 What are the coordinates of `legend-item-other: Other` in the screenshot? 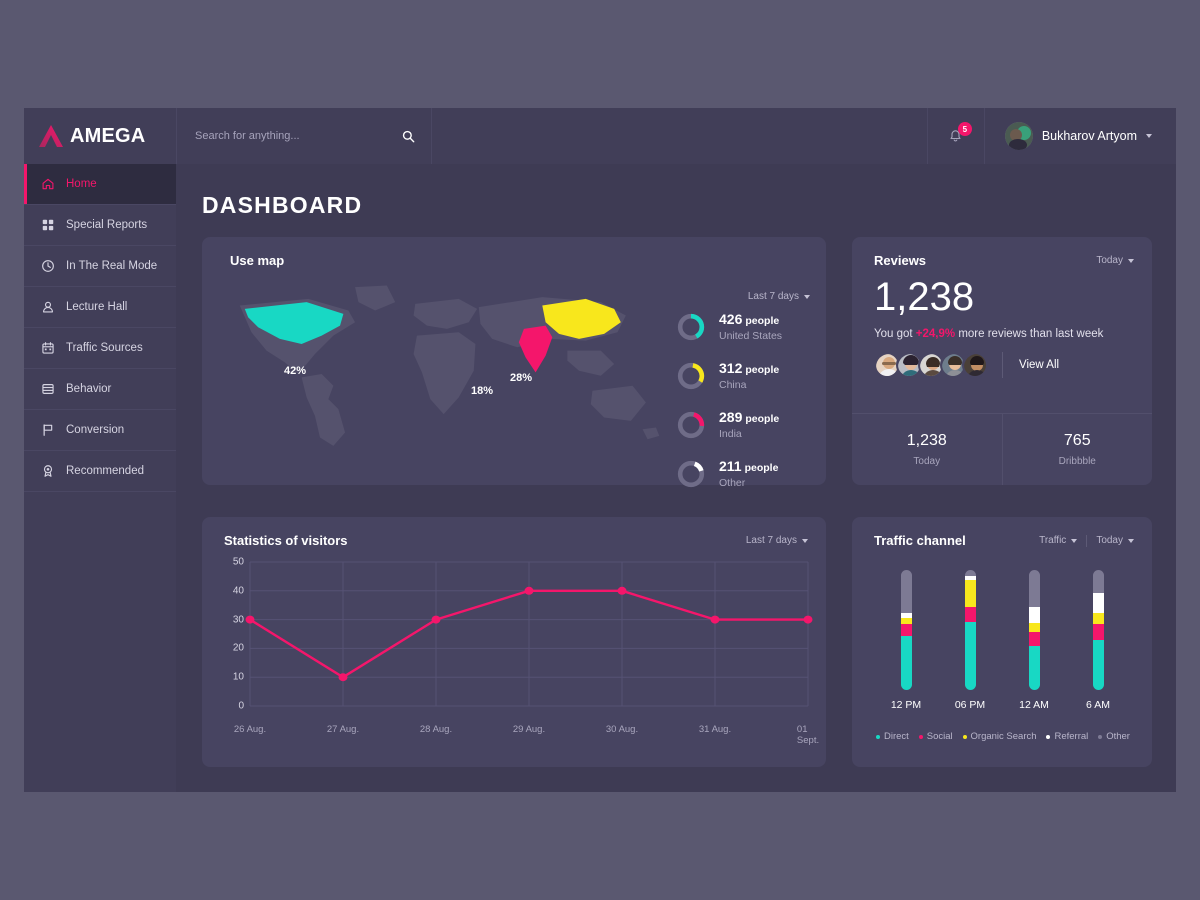 It's located at (1114, 736).